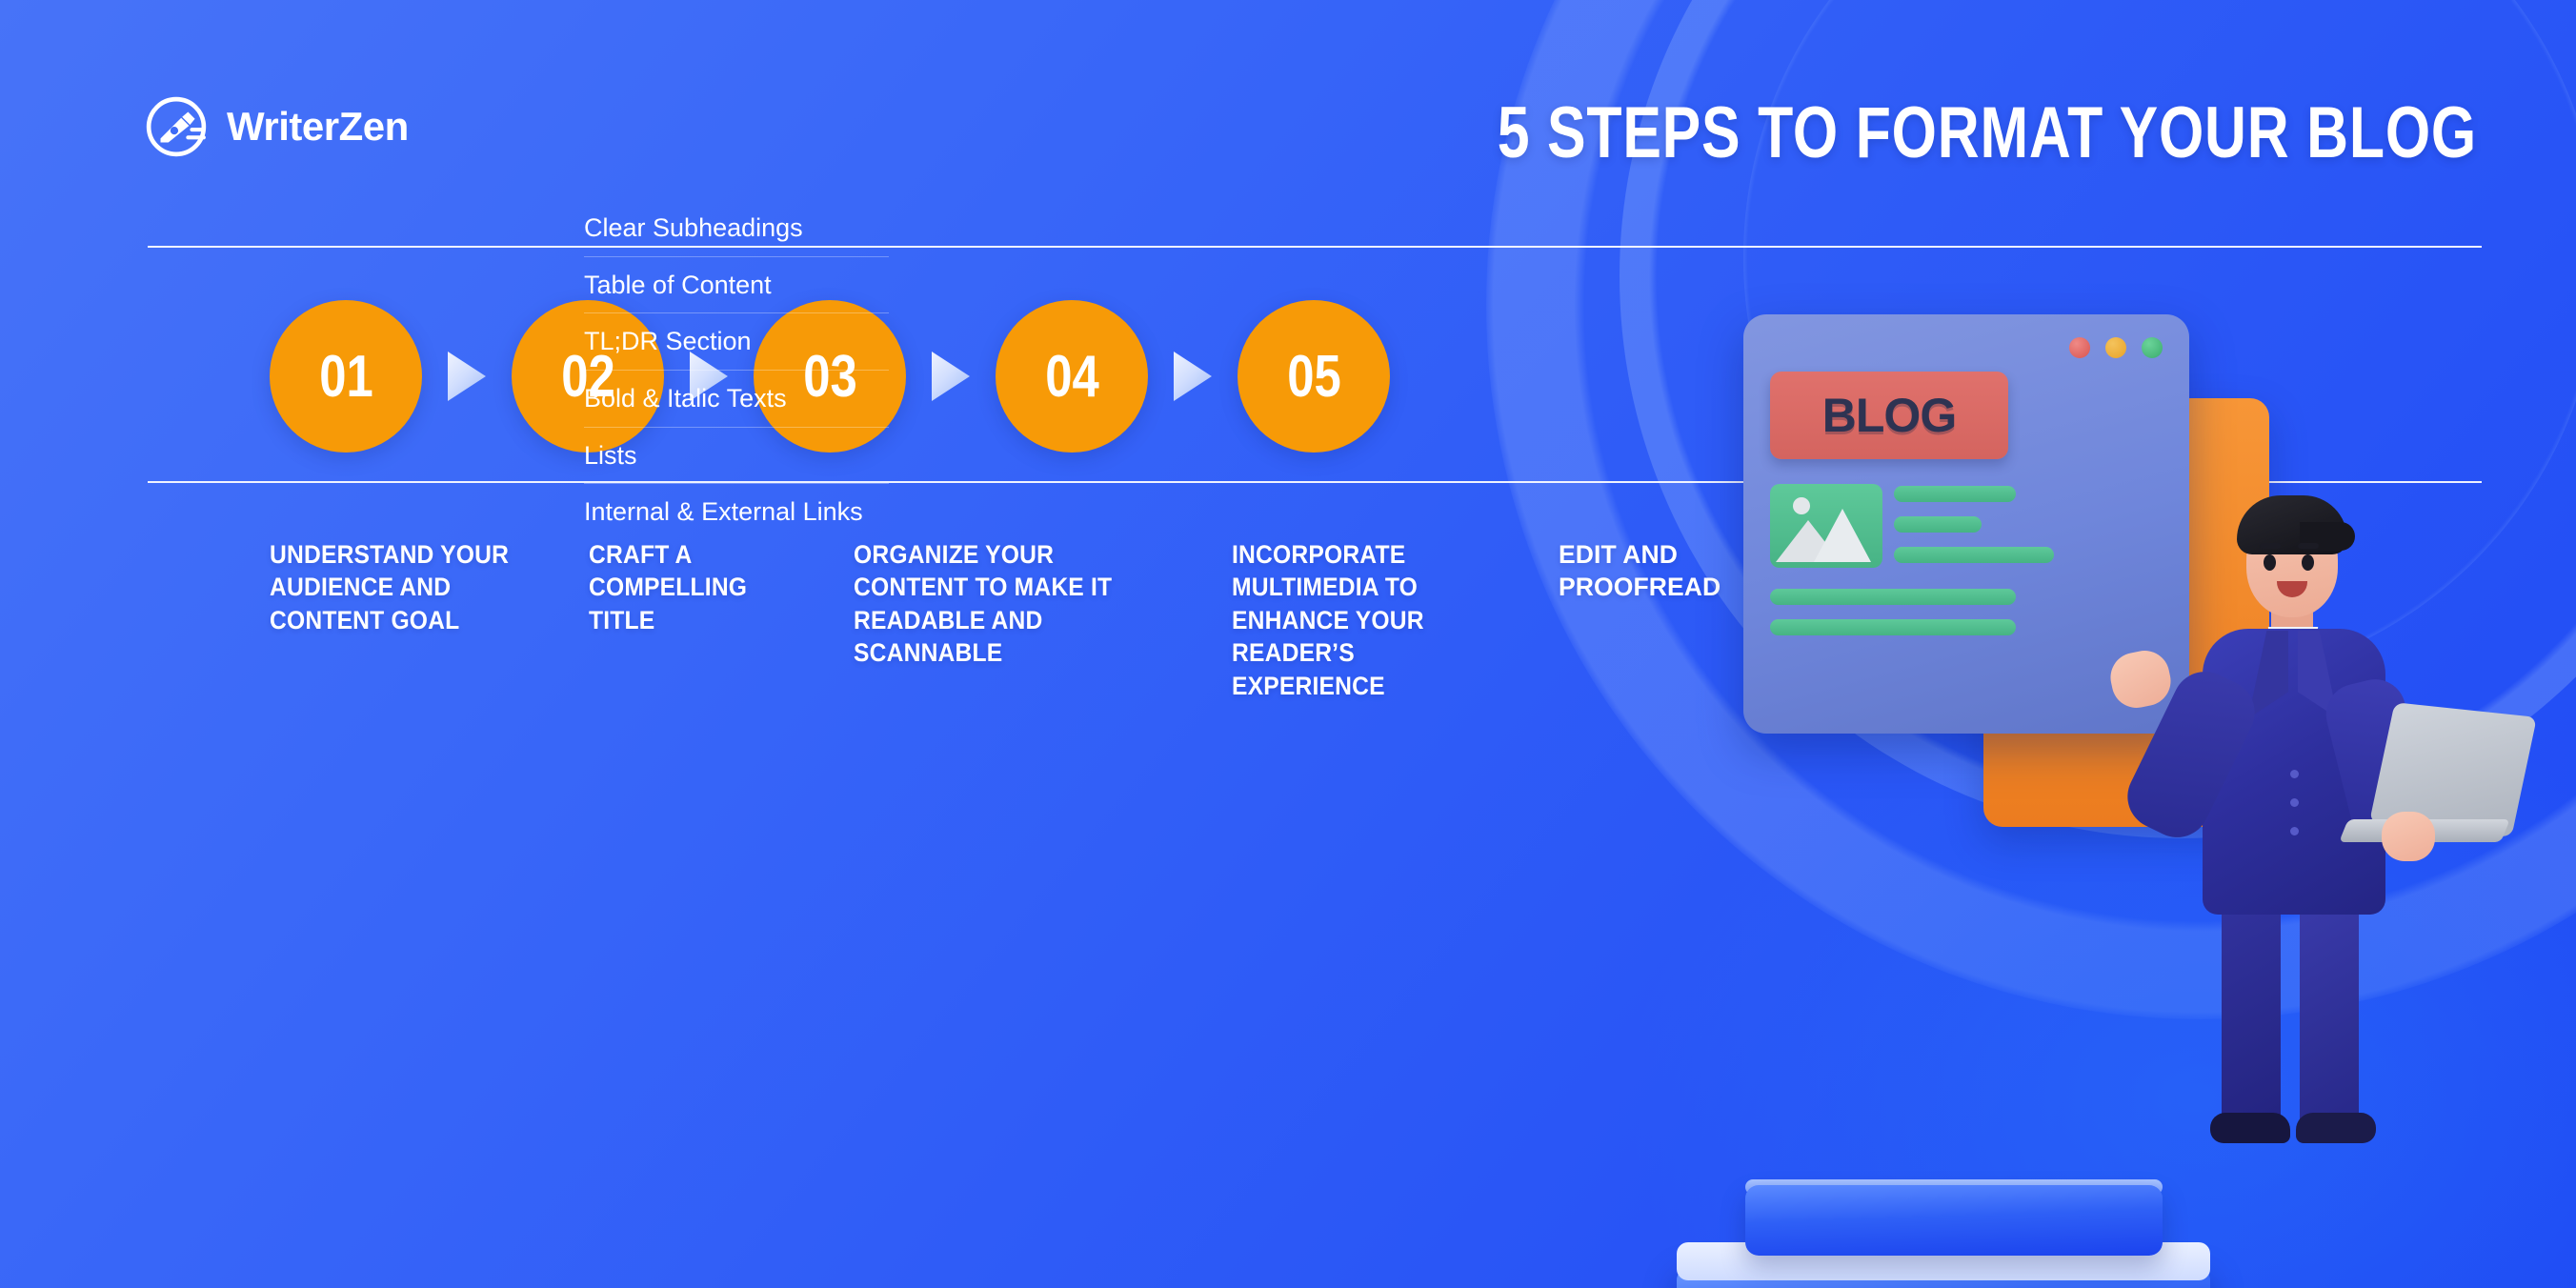  I want to click on step-circle-04: 04, so click(1072, 377).